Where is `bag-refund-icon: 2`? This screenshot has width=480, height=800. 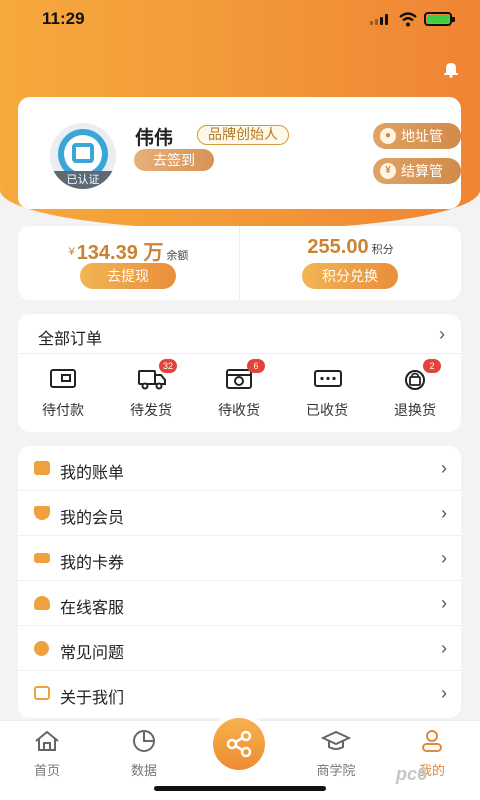
bag-refund-icon: 2 is located at coordinates (421, 374).